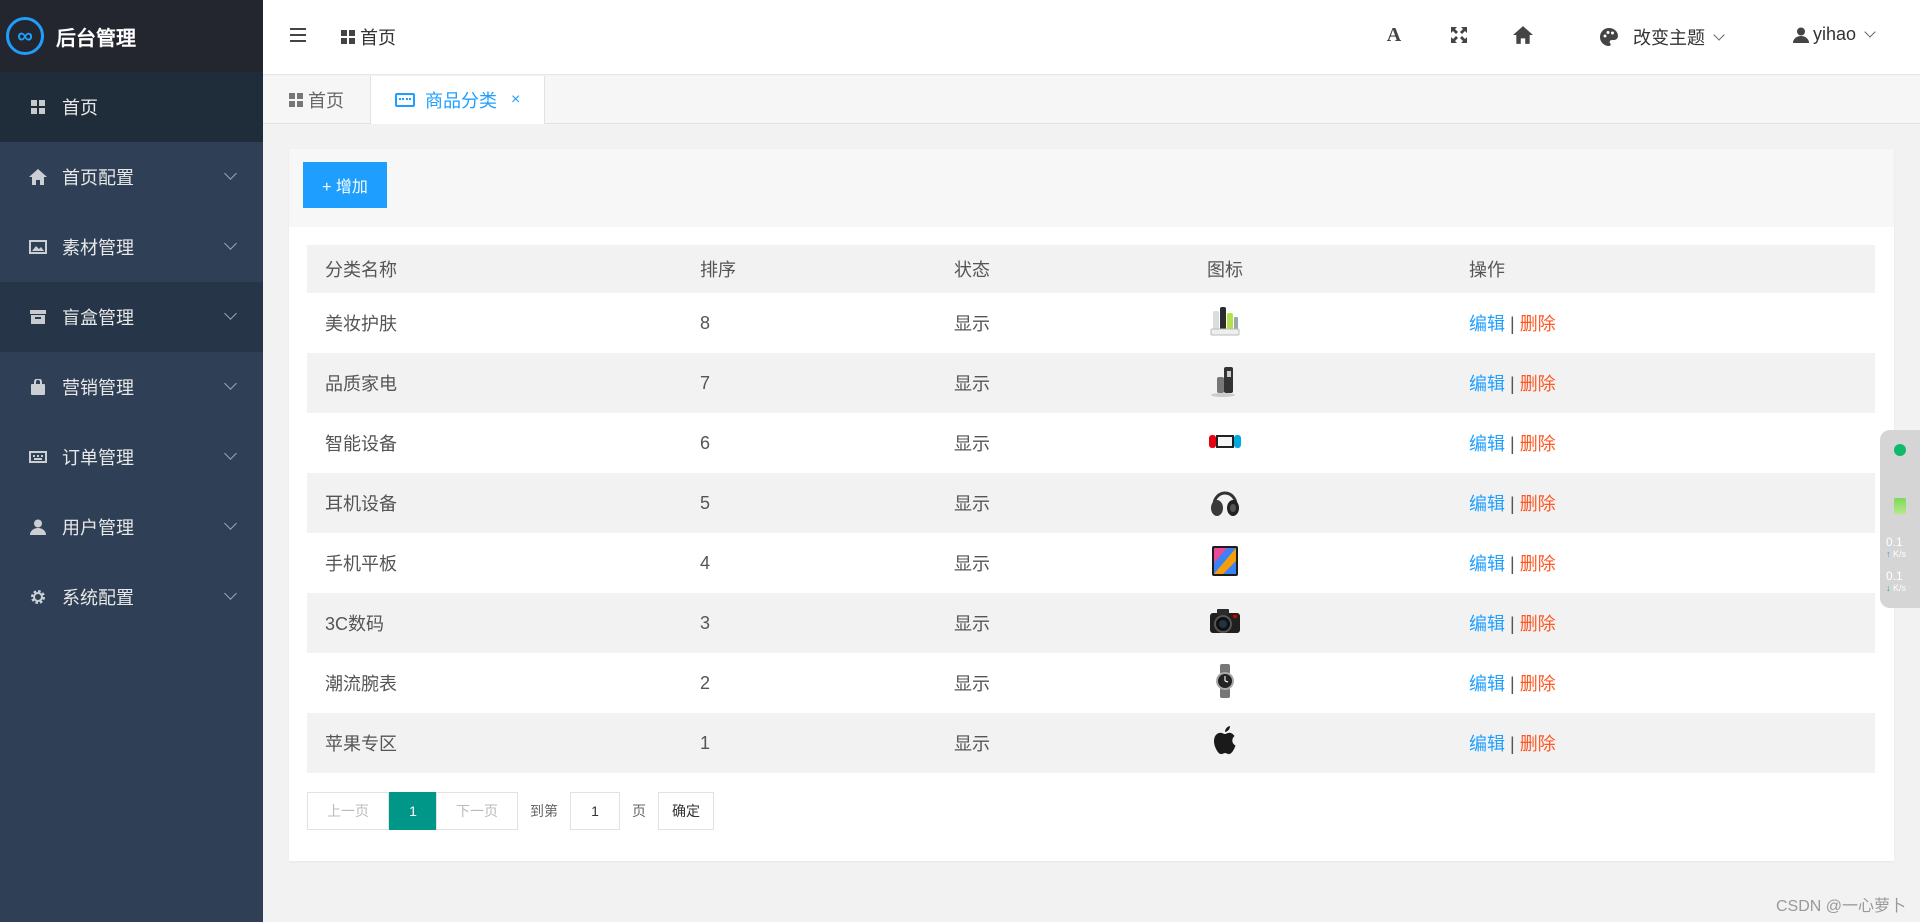 The height and width of the screenshot is (922, 1920). What do you see at coordinates (298, 35) in the screenshot?
I see `menu-toggle-icon` at bounding box center [298, 35].